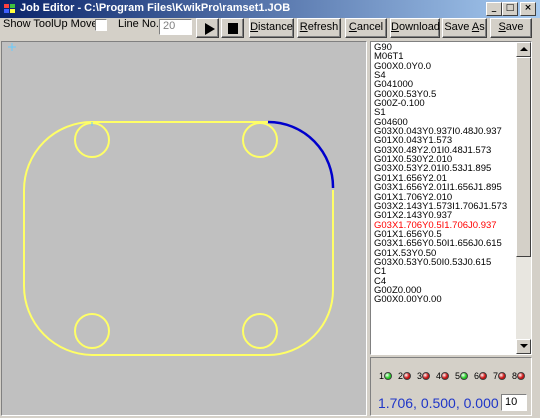 This screenshot has width=540, height=418. I want to click on show-toolup-label: Show ToolUp Moves, so click(53, 24).